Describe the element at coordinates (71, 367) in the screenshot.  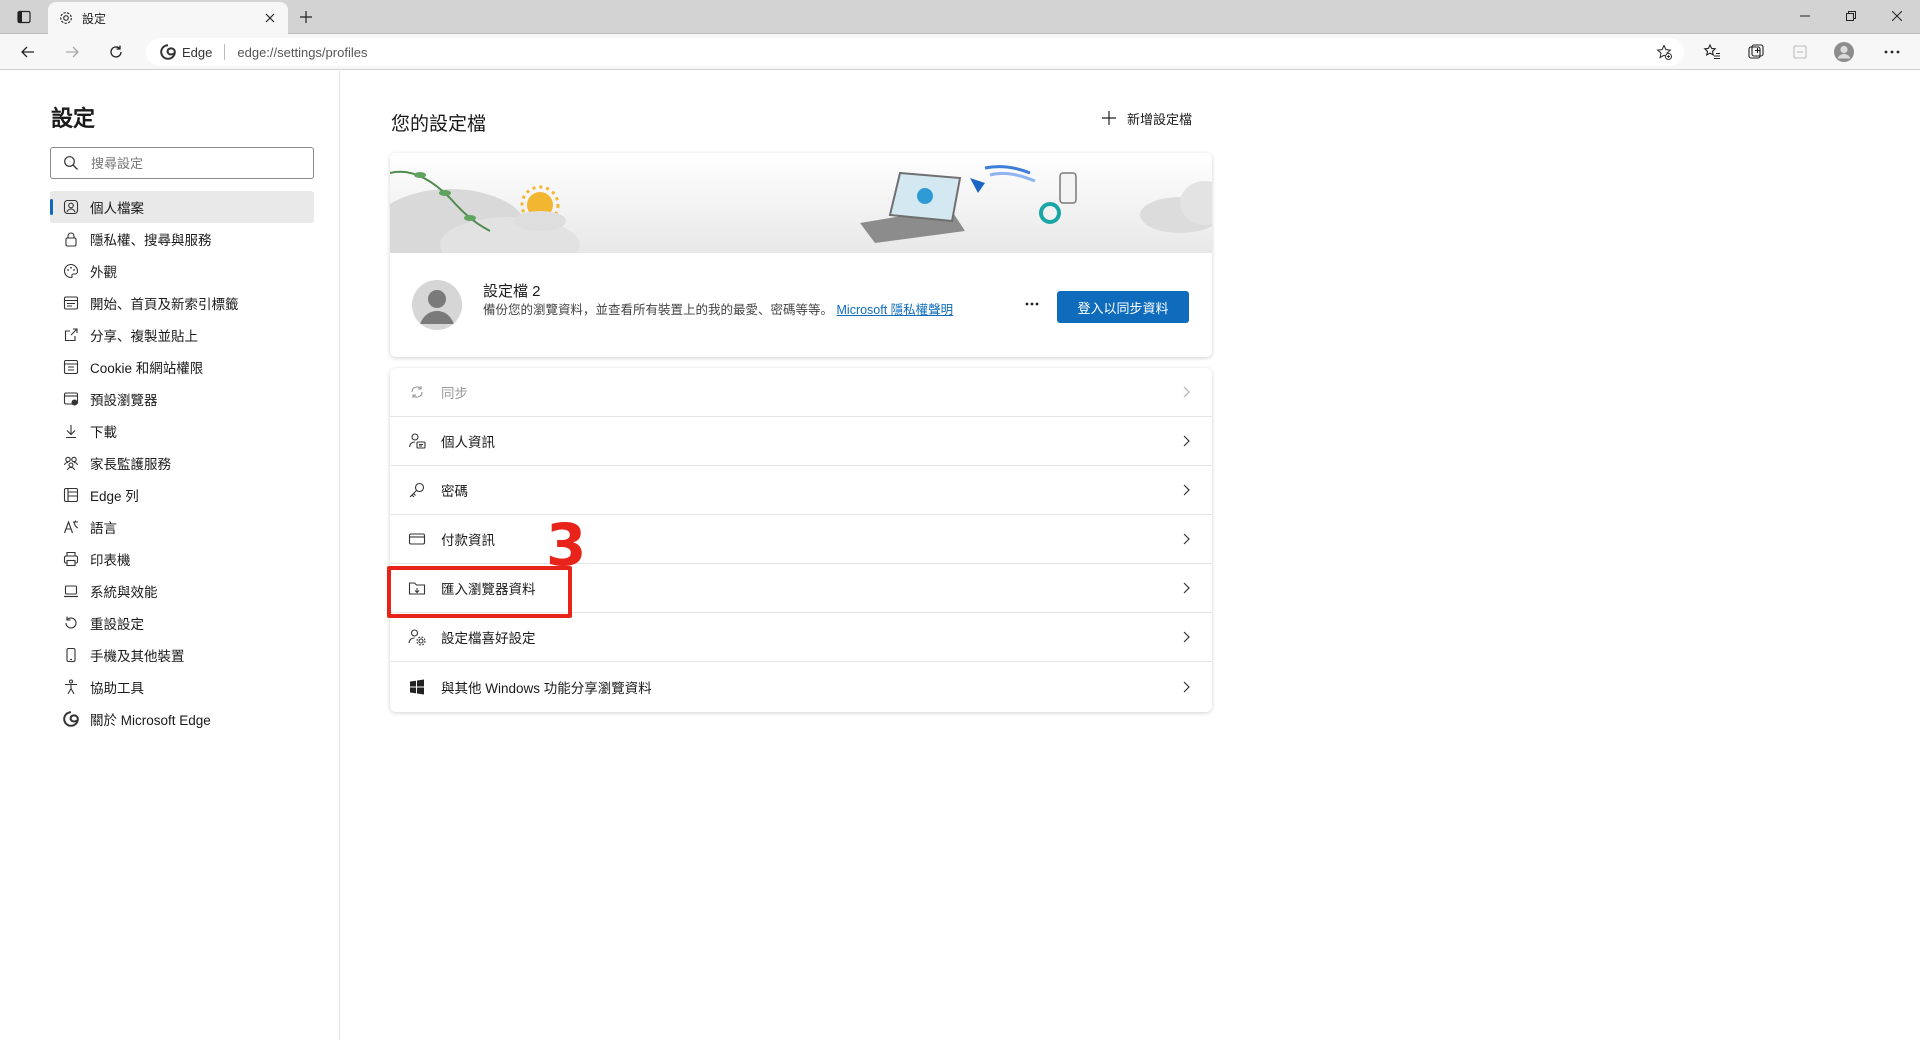
I see `site-permissions-icon` at that location.